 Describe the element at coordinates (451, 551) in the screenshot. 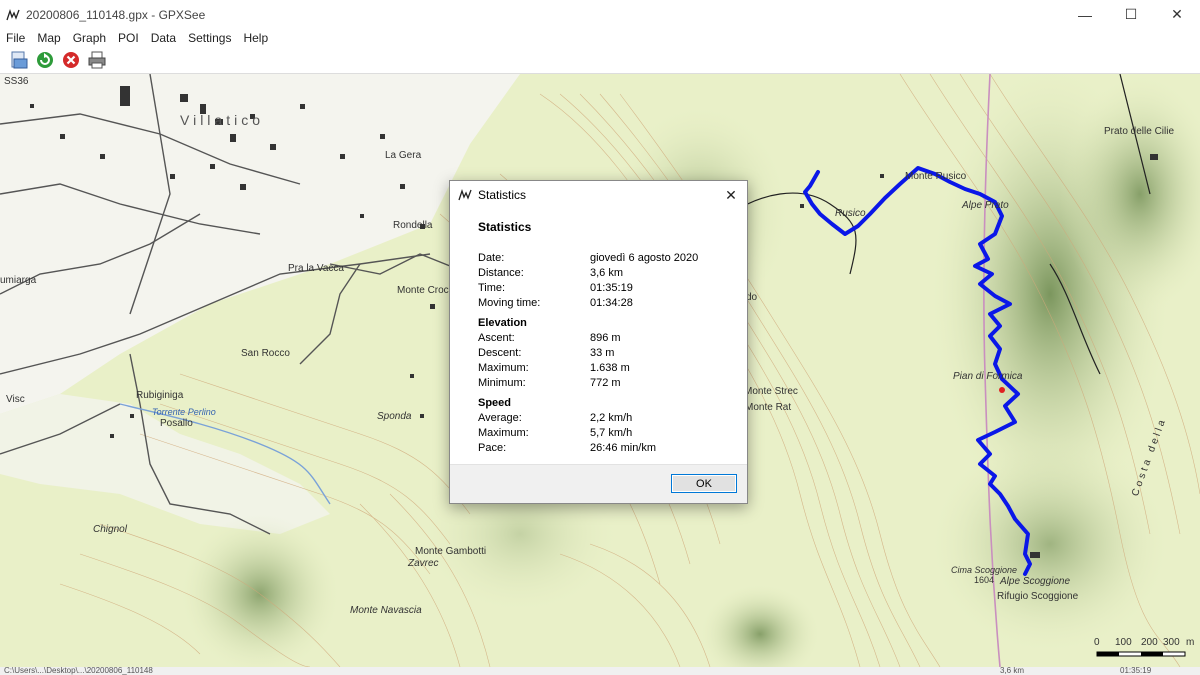

I see `map-label-monte-gambotti: Monte Gambotti` at that location.